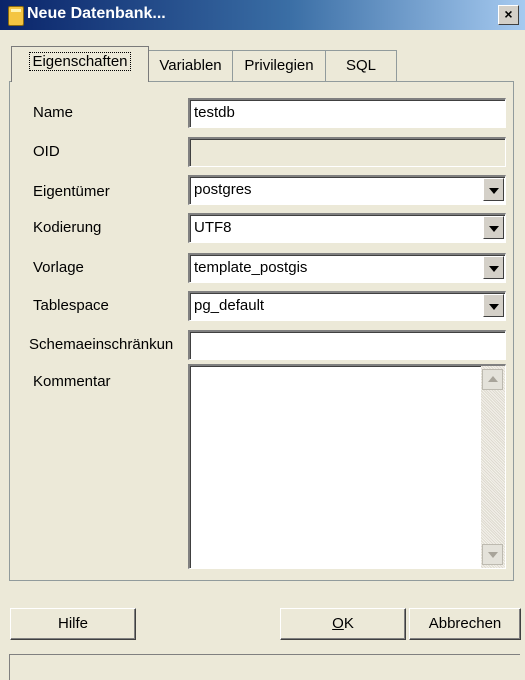  Describe the element at coordinates (347, 190) in the screenshot. I see `owner-select: postgres` at that location.